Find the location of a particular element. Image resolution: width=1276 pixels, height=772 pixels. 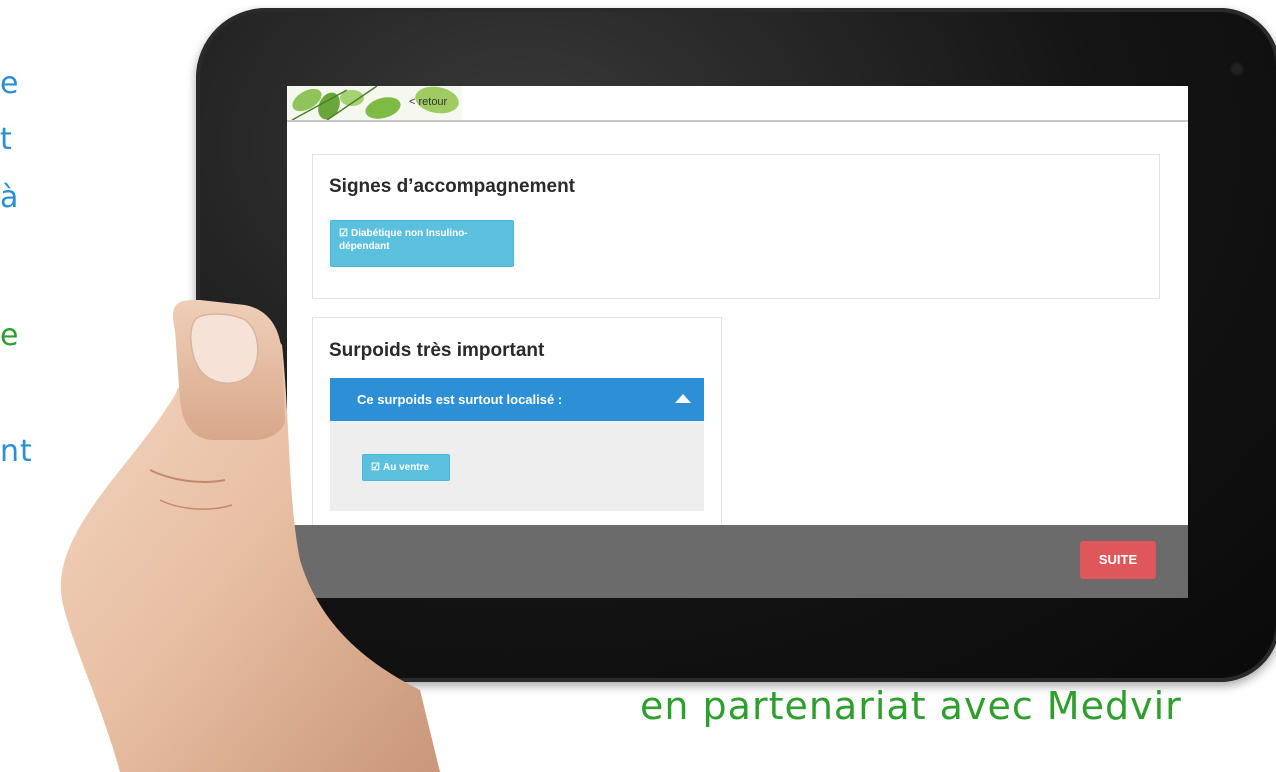

section-title: Surpoids très important is located at coordinates (437, 350).